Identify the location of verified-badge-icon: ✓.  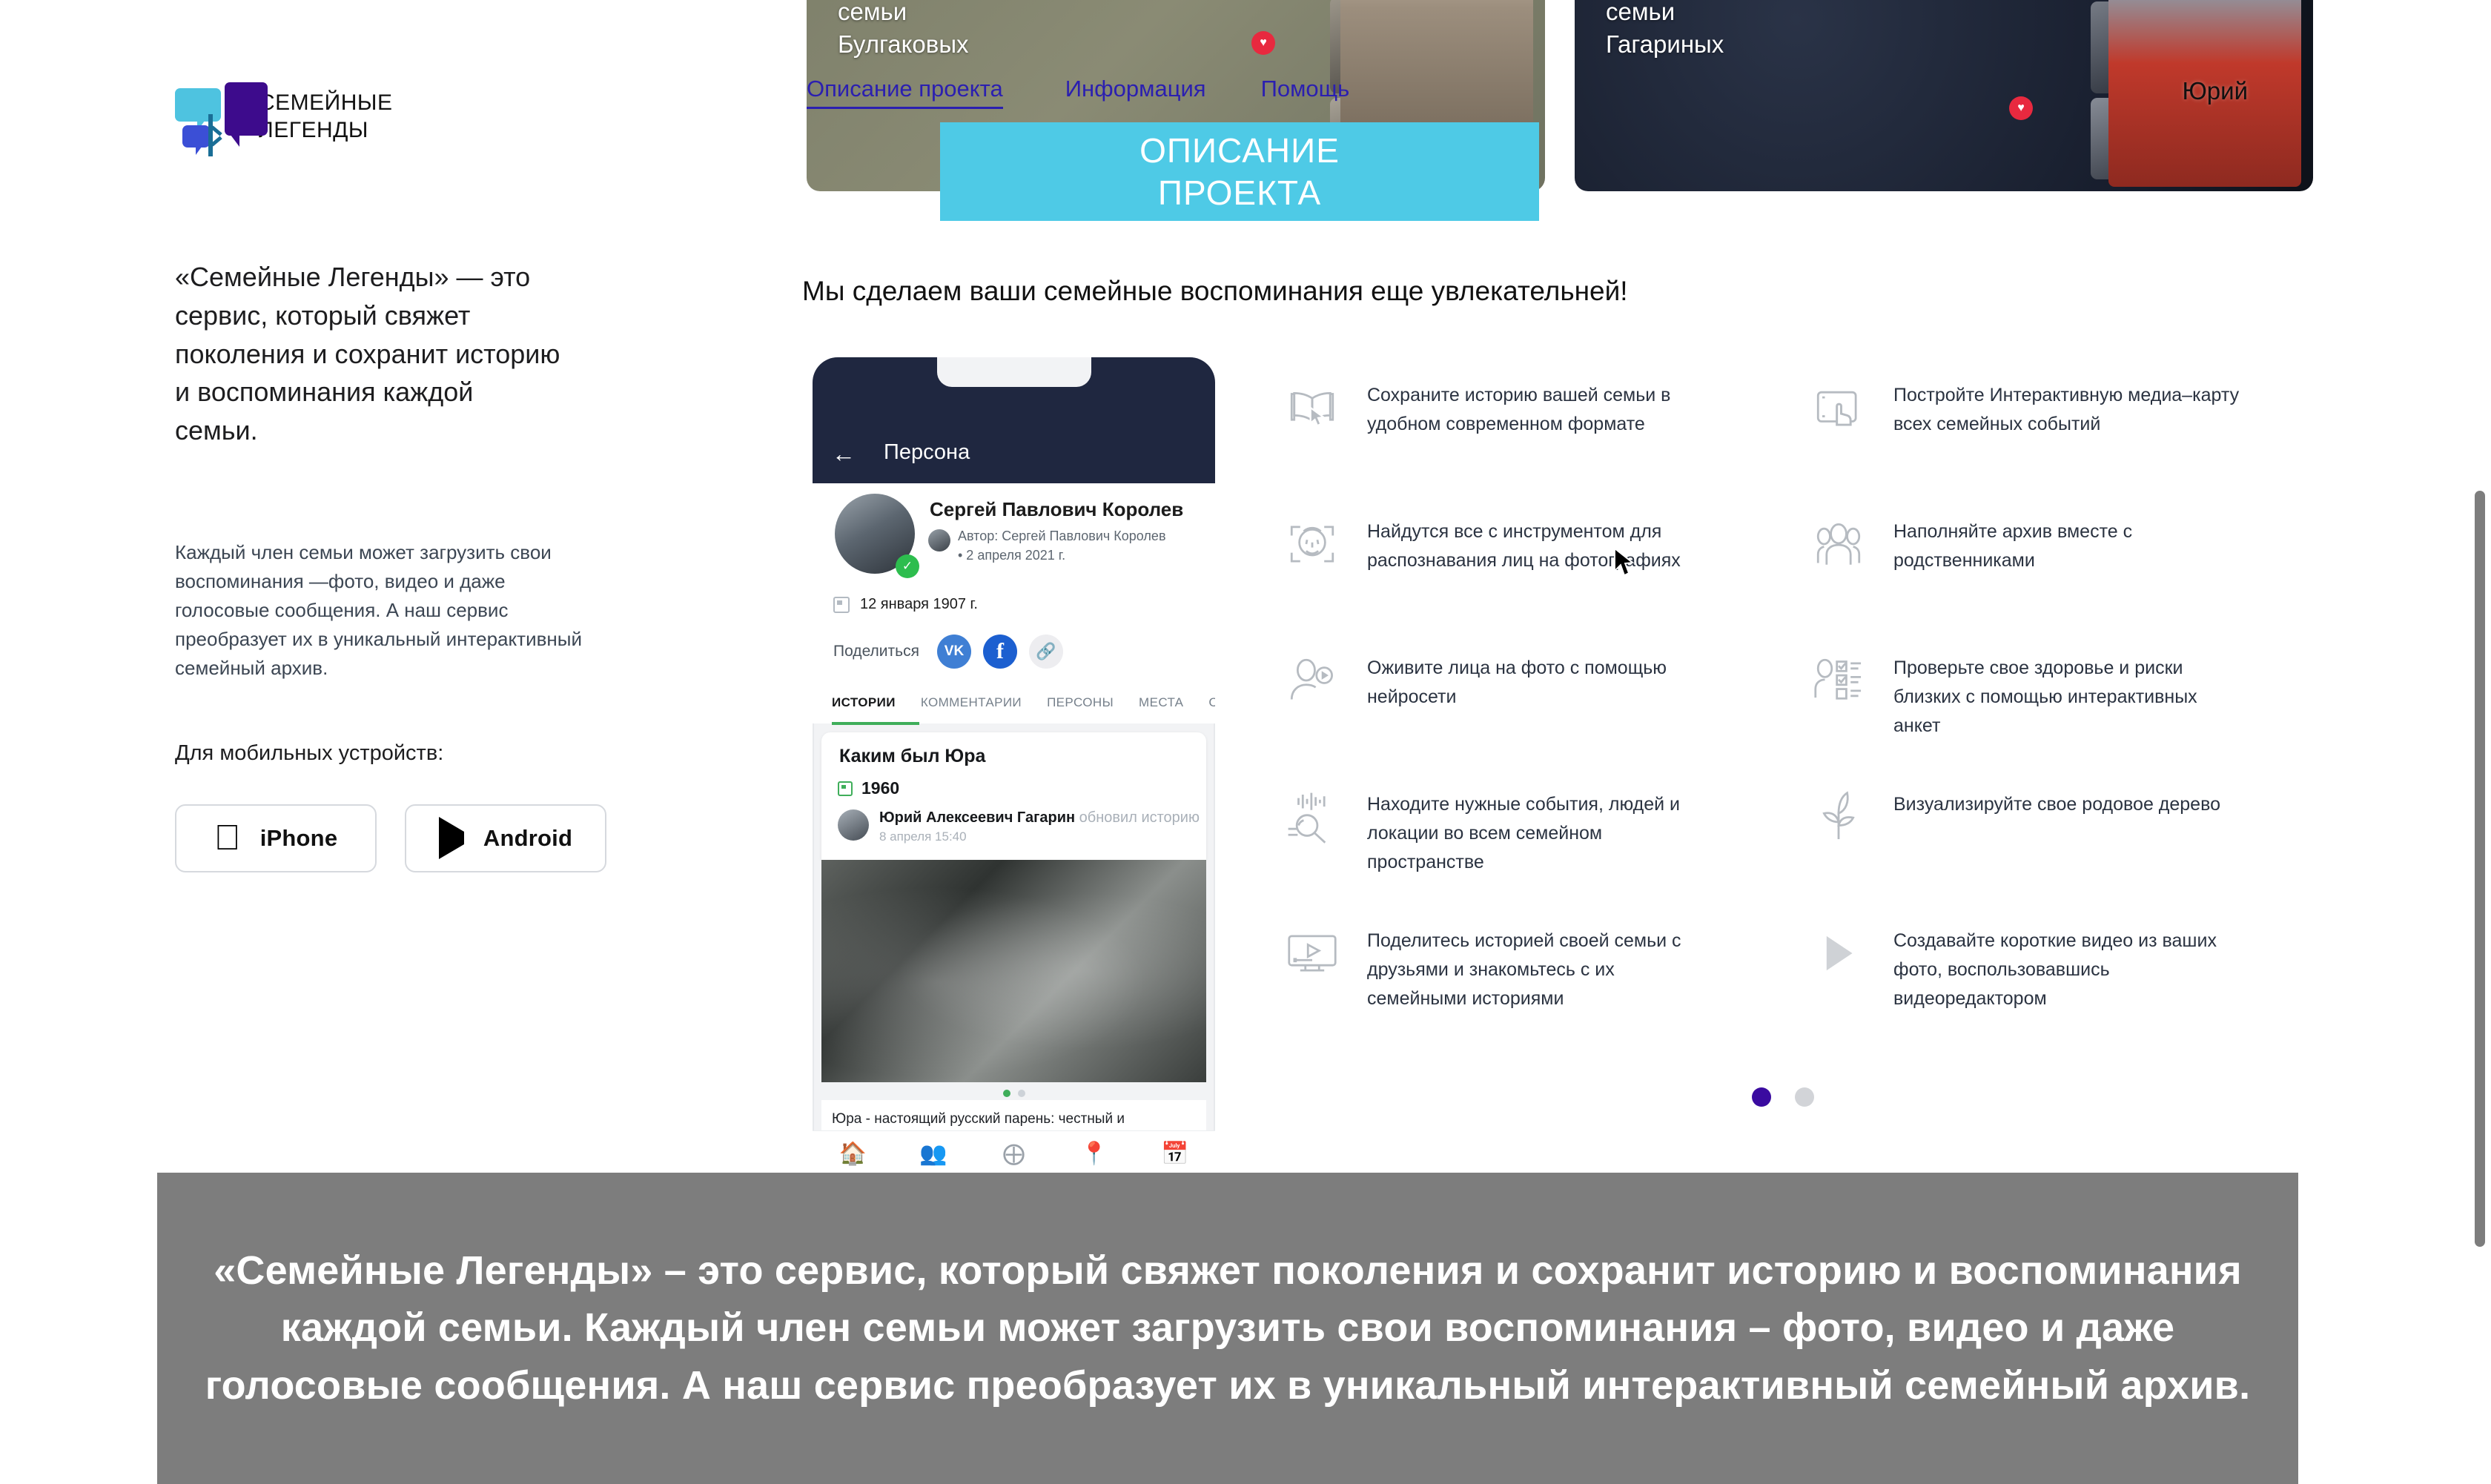
(907, 566).